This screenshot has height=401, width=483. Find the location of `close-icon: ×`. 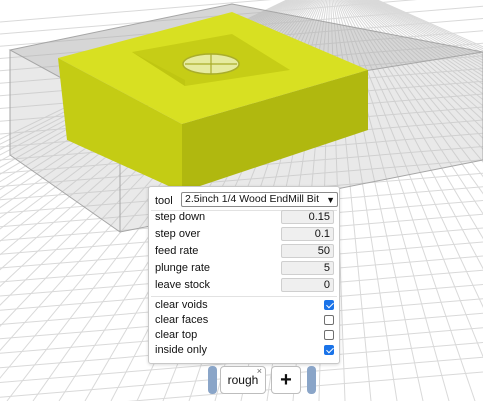

close-icon: × is located at coordinates (259, 371).